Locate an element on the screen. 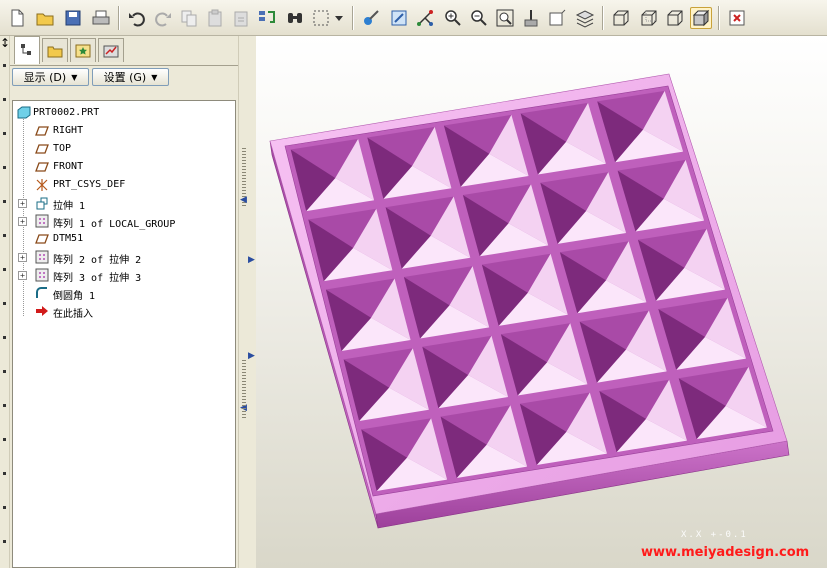 The height and width of the screenshot is (568, 827). folder-browser-tab is located at coordinates (55, 50).